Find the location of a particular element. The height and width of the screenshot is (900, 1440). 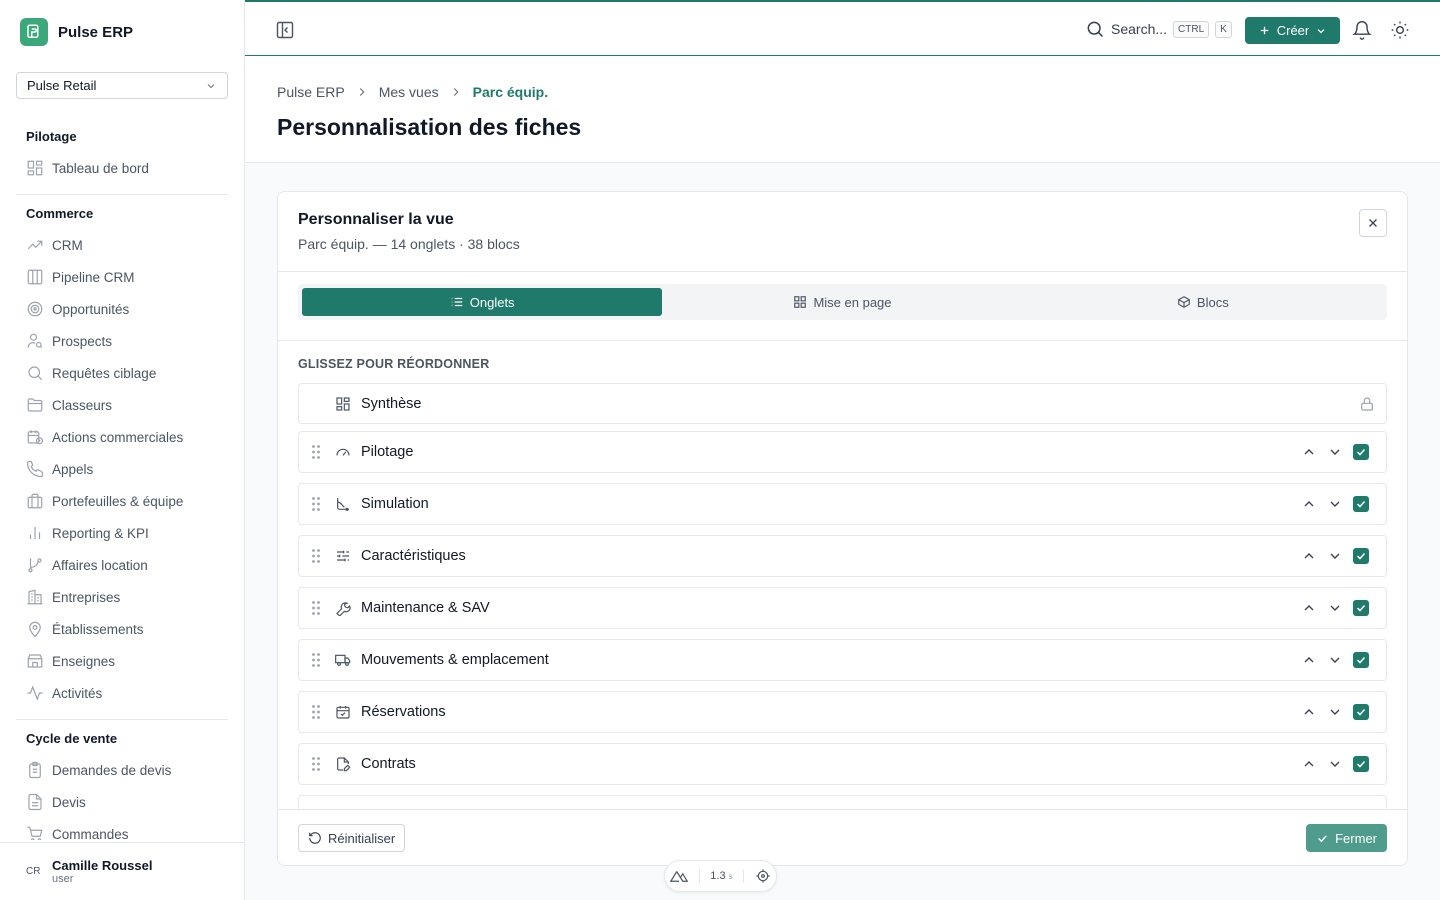

sidebar-item-requetes-ciblage: Requêtes ciblage is located at coordinates (122, 373).